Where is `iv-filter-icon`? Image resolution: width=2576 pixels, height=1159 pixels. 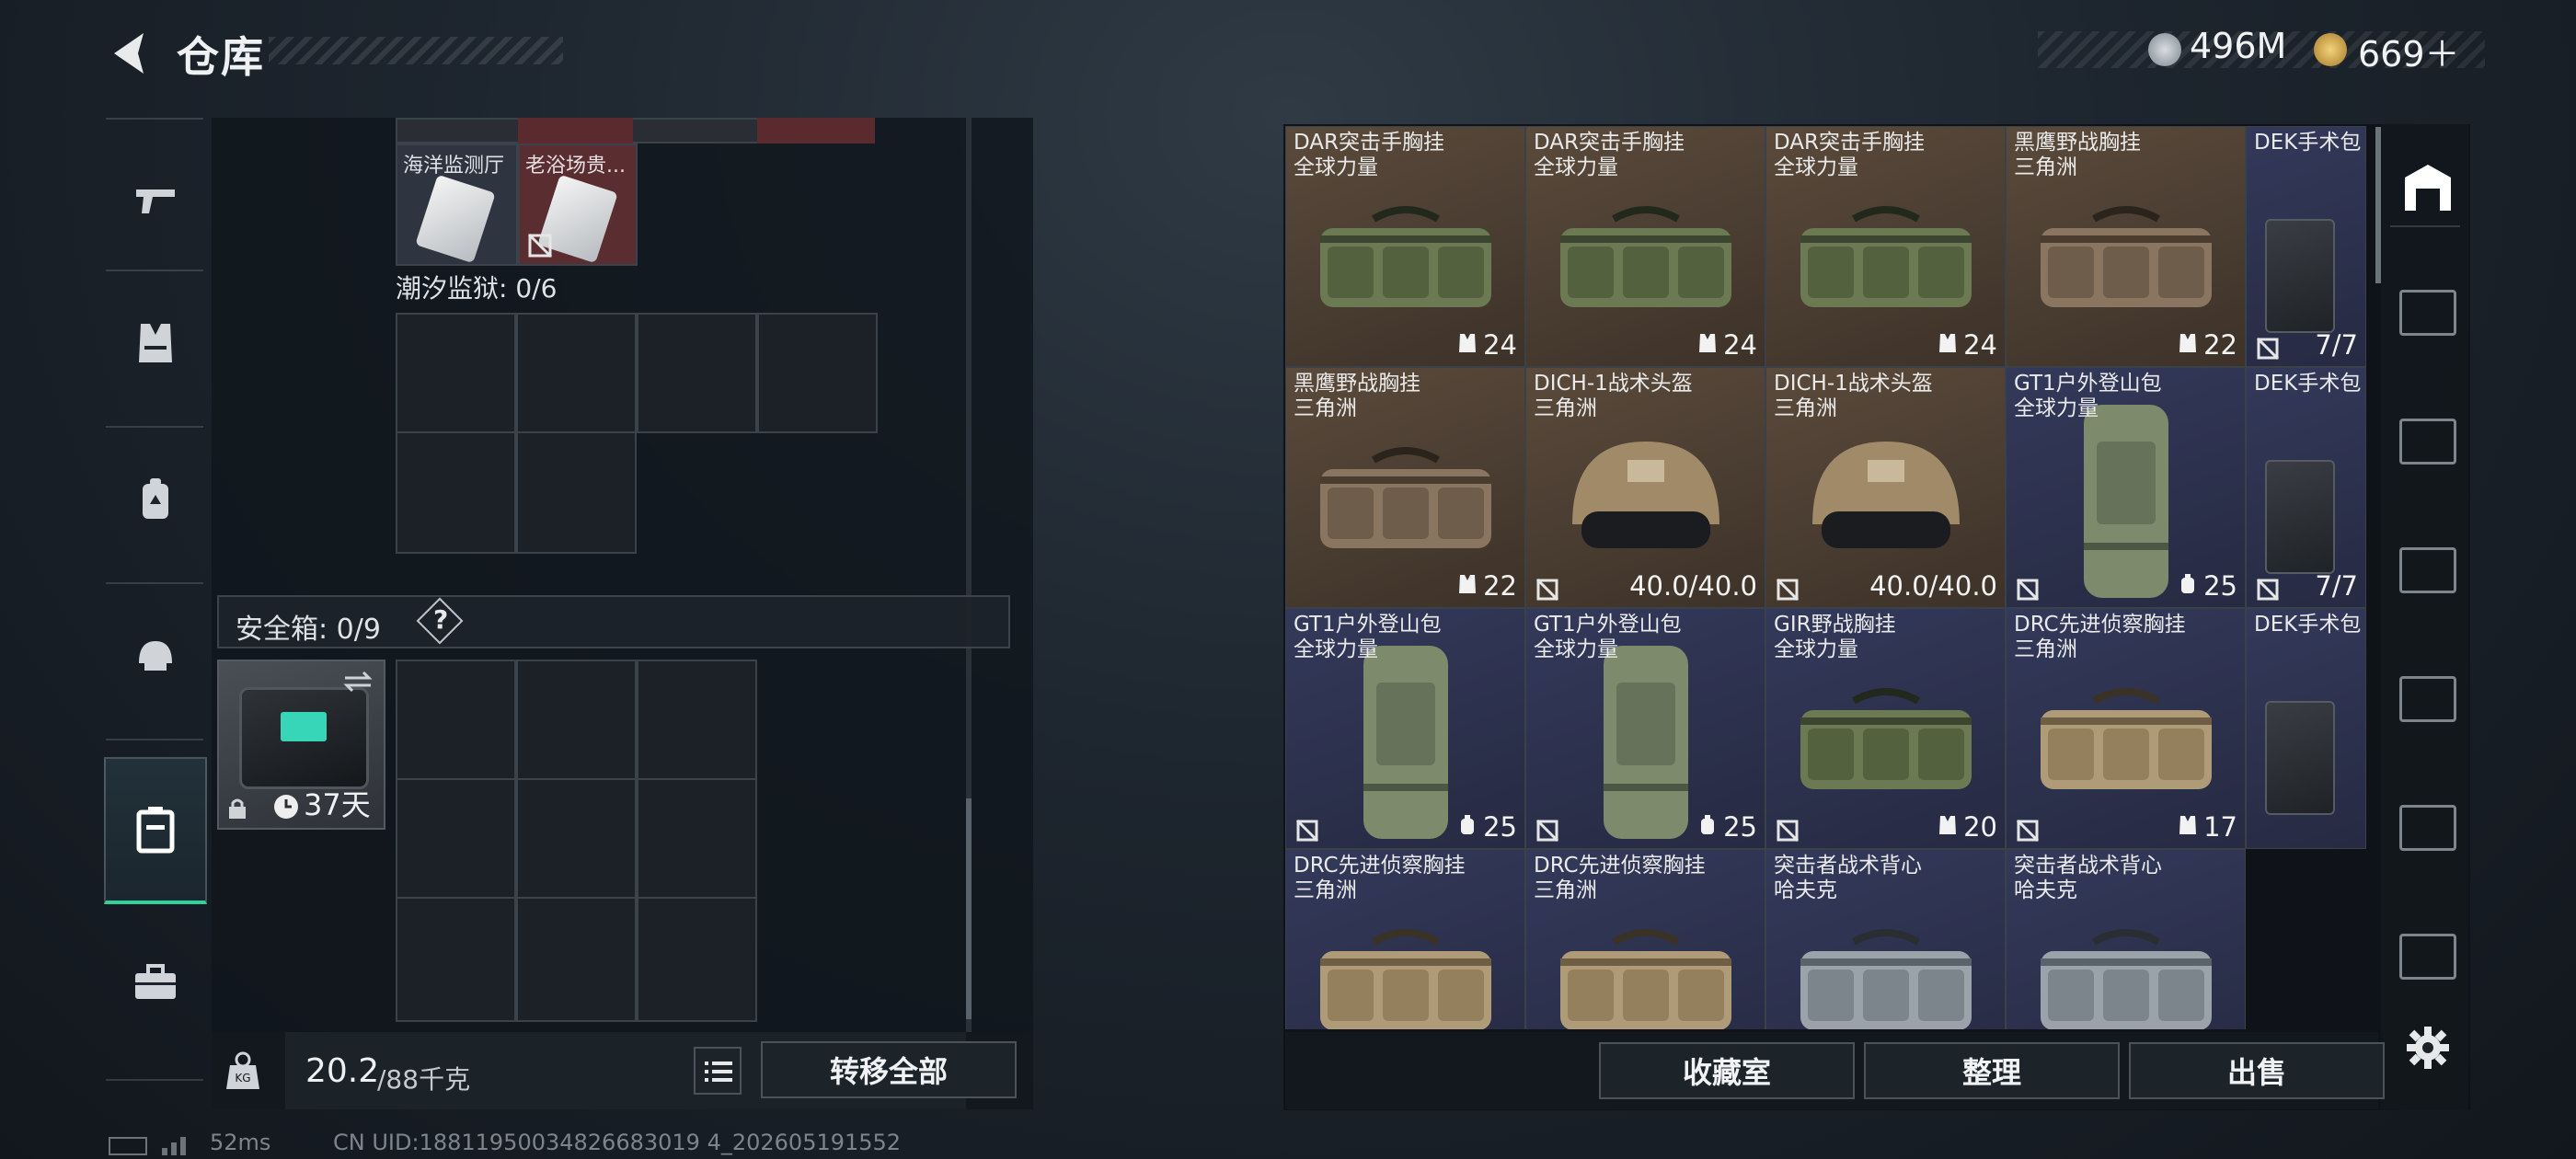
iv-filter-icon is located at coordinates (2427, 570).